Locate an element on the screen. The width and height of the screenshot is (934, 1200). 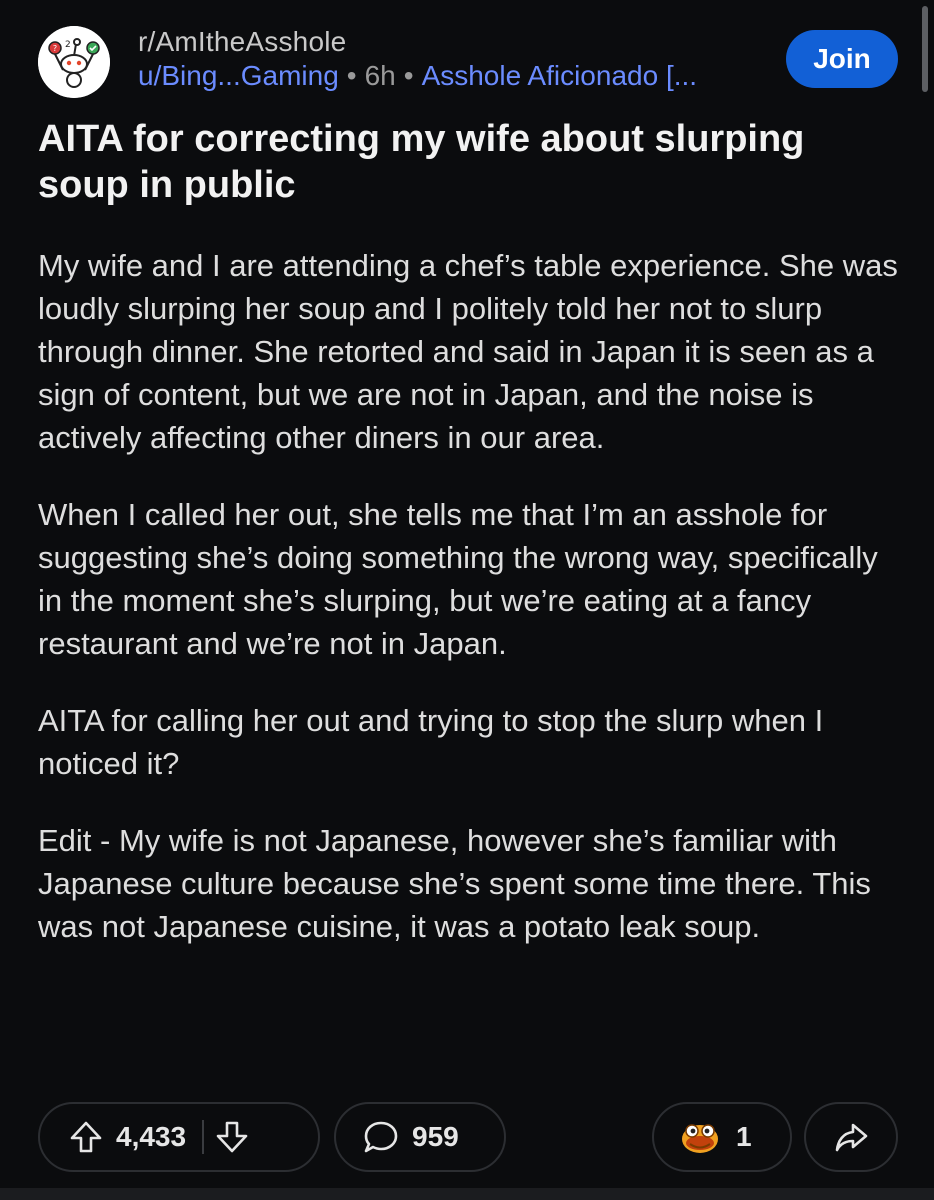
share-button is located at coordinates (851, 1137).